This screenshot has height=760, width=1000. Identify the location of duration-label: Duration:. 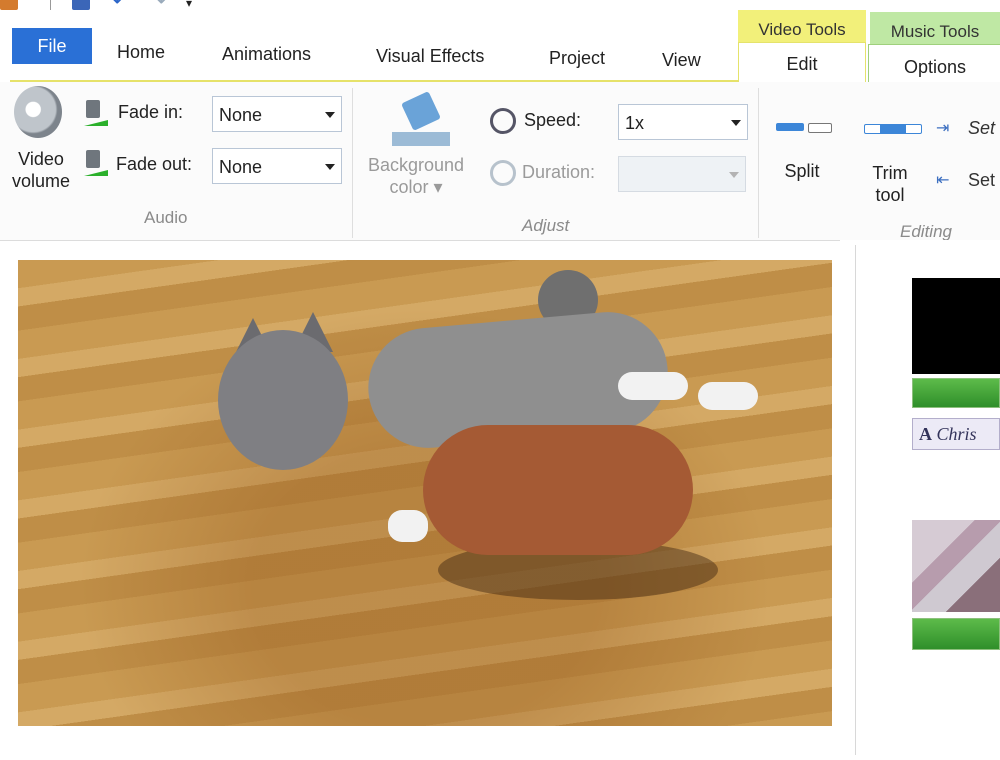
(559, 172).